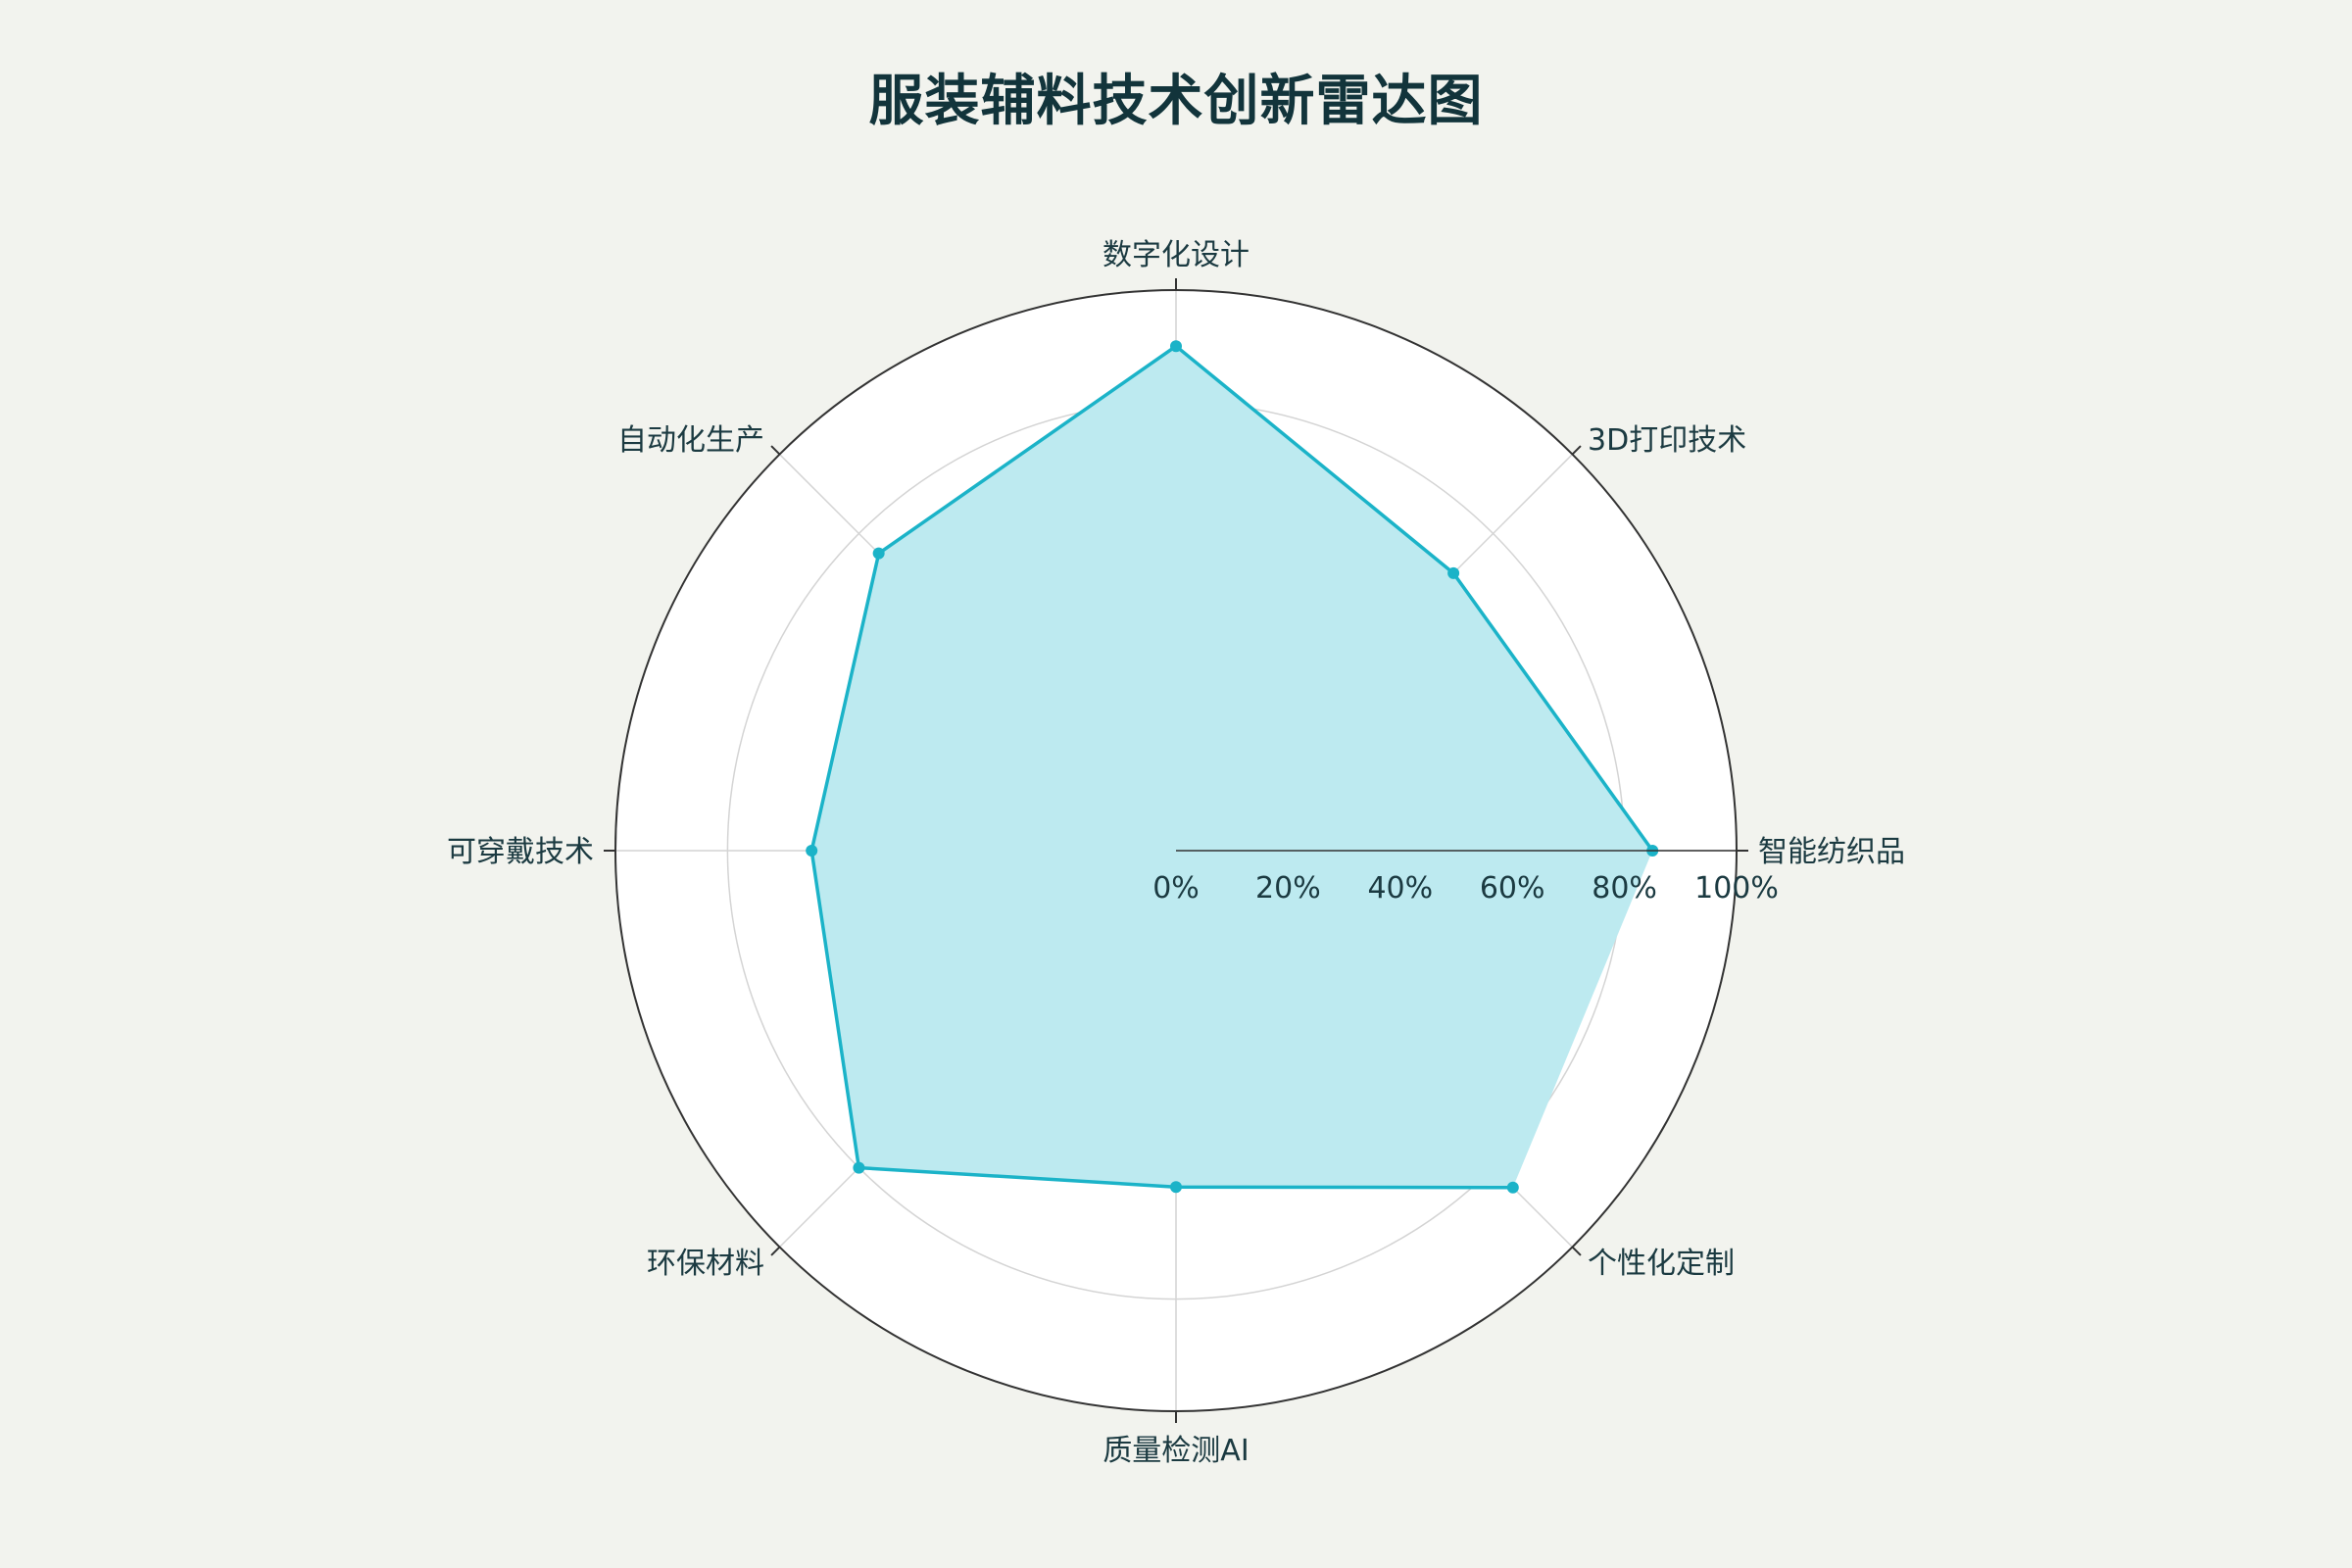 The width and height of the screenshot is (2352, 1568). What do you see at coordinates (1175, 1451) in the screenshot?
I see `category-label-6: 质量检测AI` at bounding box center [1175, 1451].